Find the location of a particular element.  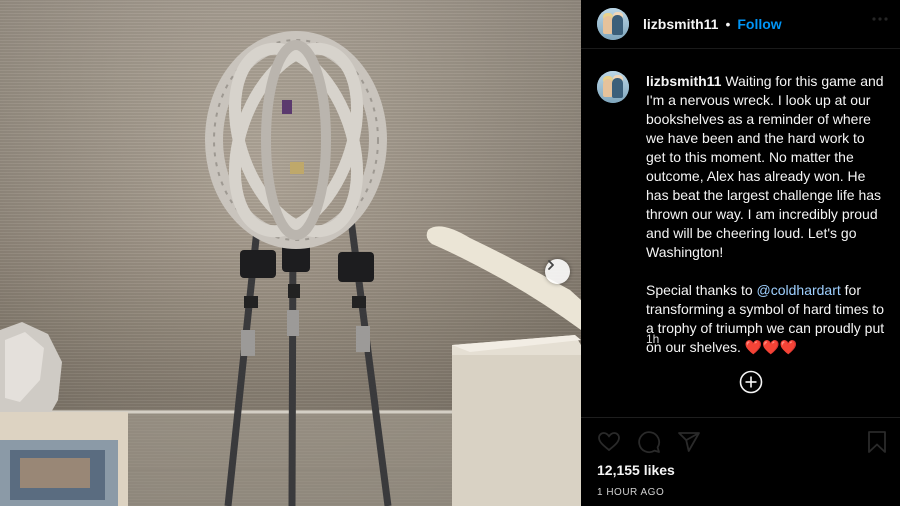

likes-count: 12,155 likes is located at coordinates (636, 470).